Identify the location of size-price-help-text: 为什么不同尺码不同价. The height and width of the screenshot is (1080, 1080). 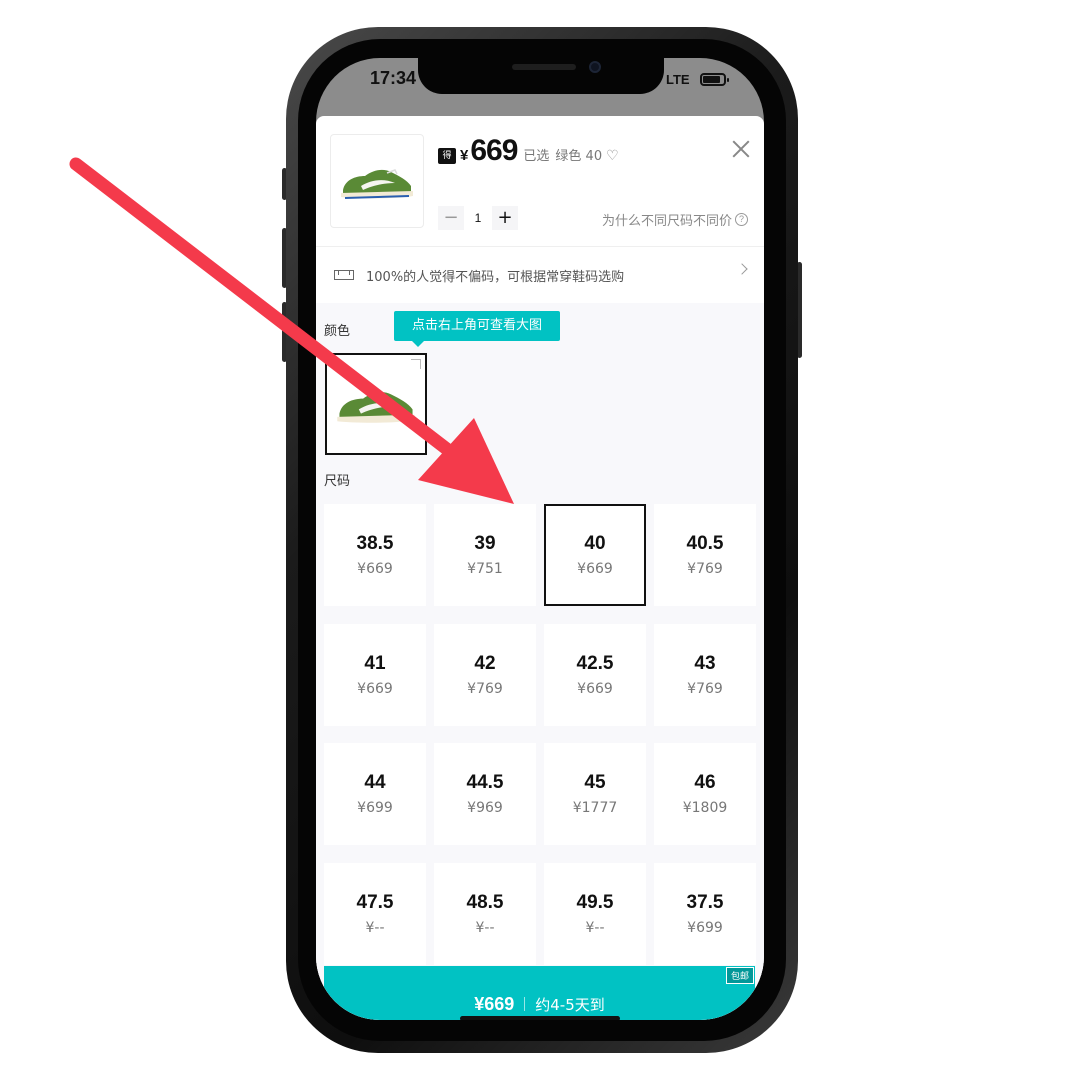
(666, 221).